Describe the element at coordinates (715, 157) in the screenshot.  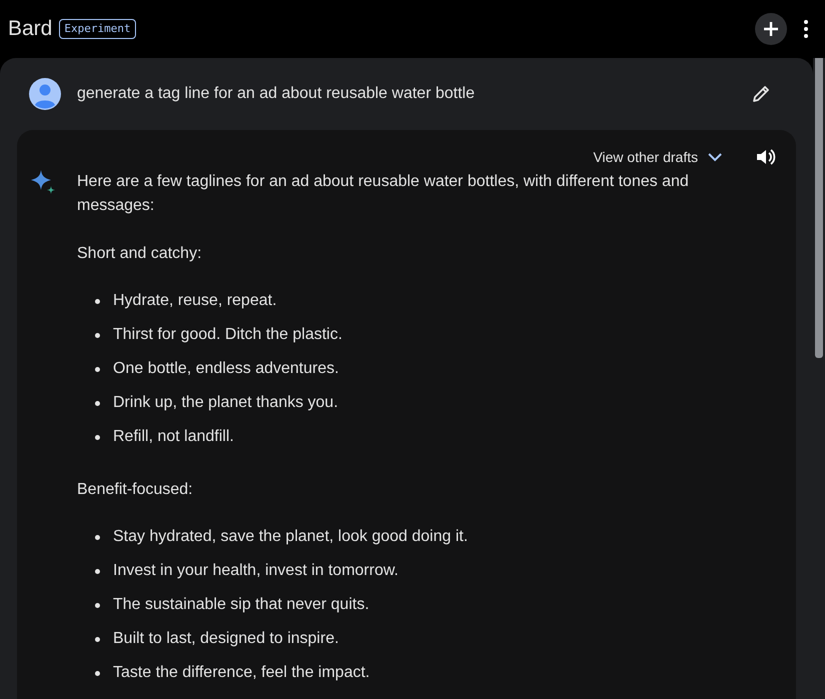
I see `chevron-down-icon` at that location.